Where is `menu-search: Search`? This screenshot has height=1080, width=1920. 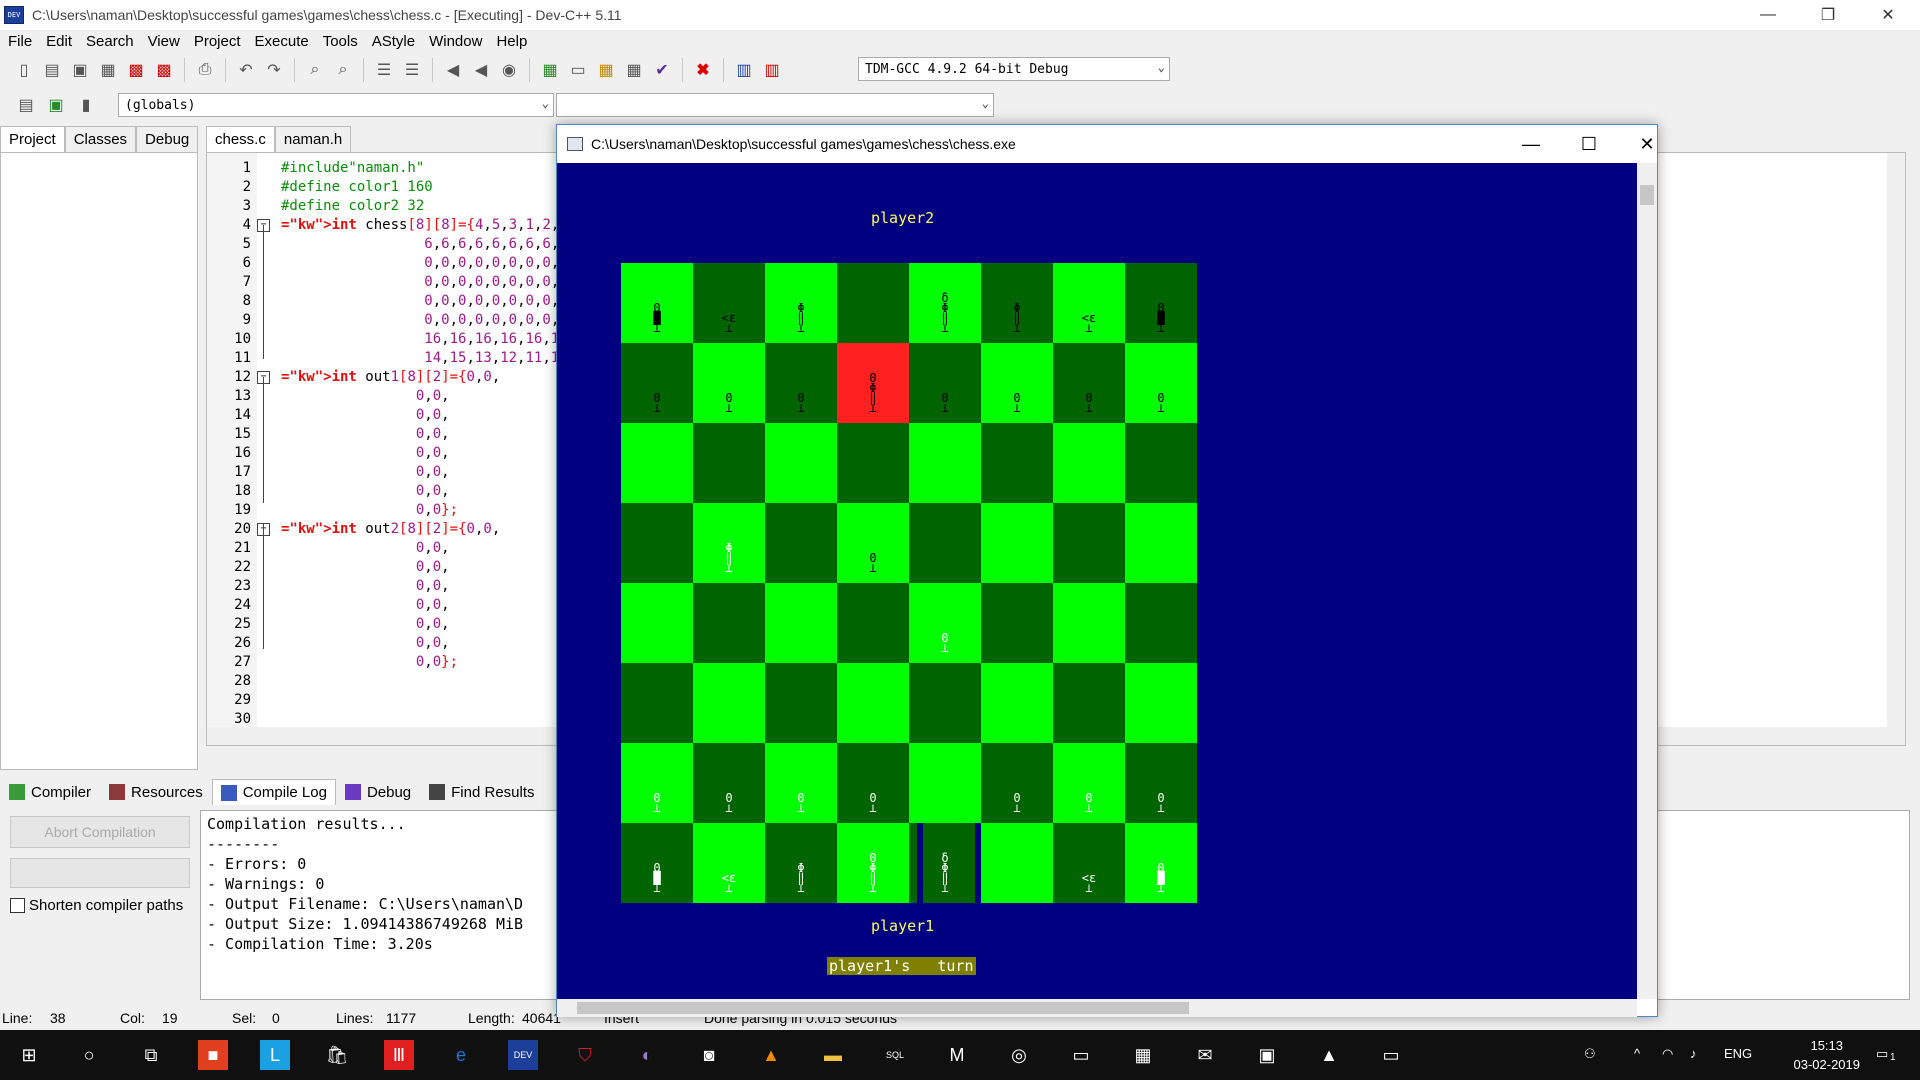 menu-search: Search is located at coordinates (110, 41).